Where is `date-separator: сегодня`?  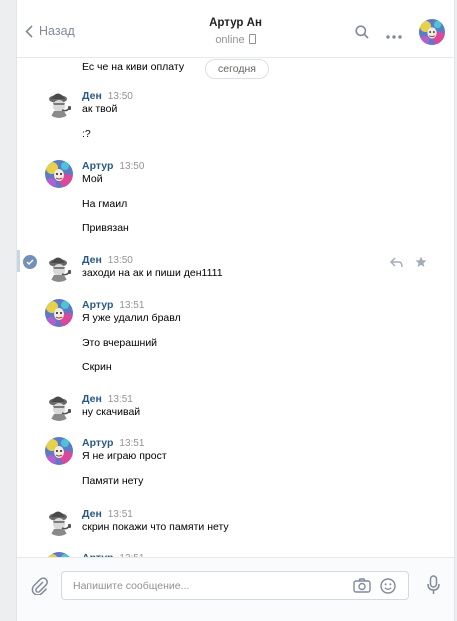 date-separator: сегодня is located at coordinates (237, 69).